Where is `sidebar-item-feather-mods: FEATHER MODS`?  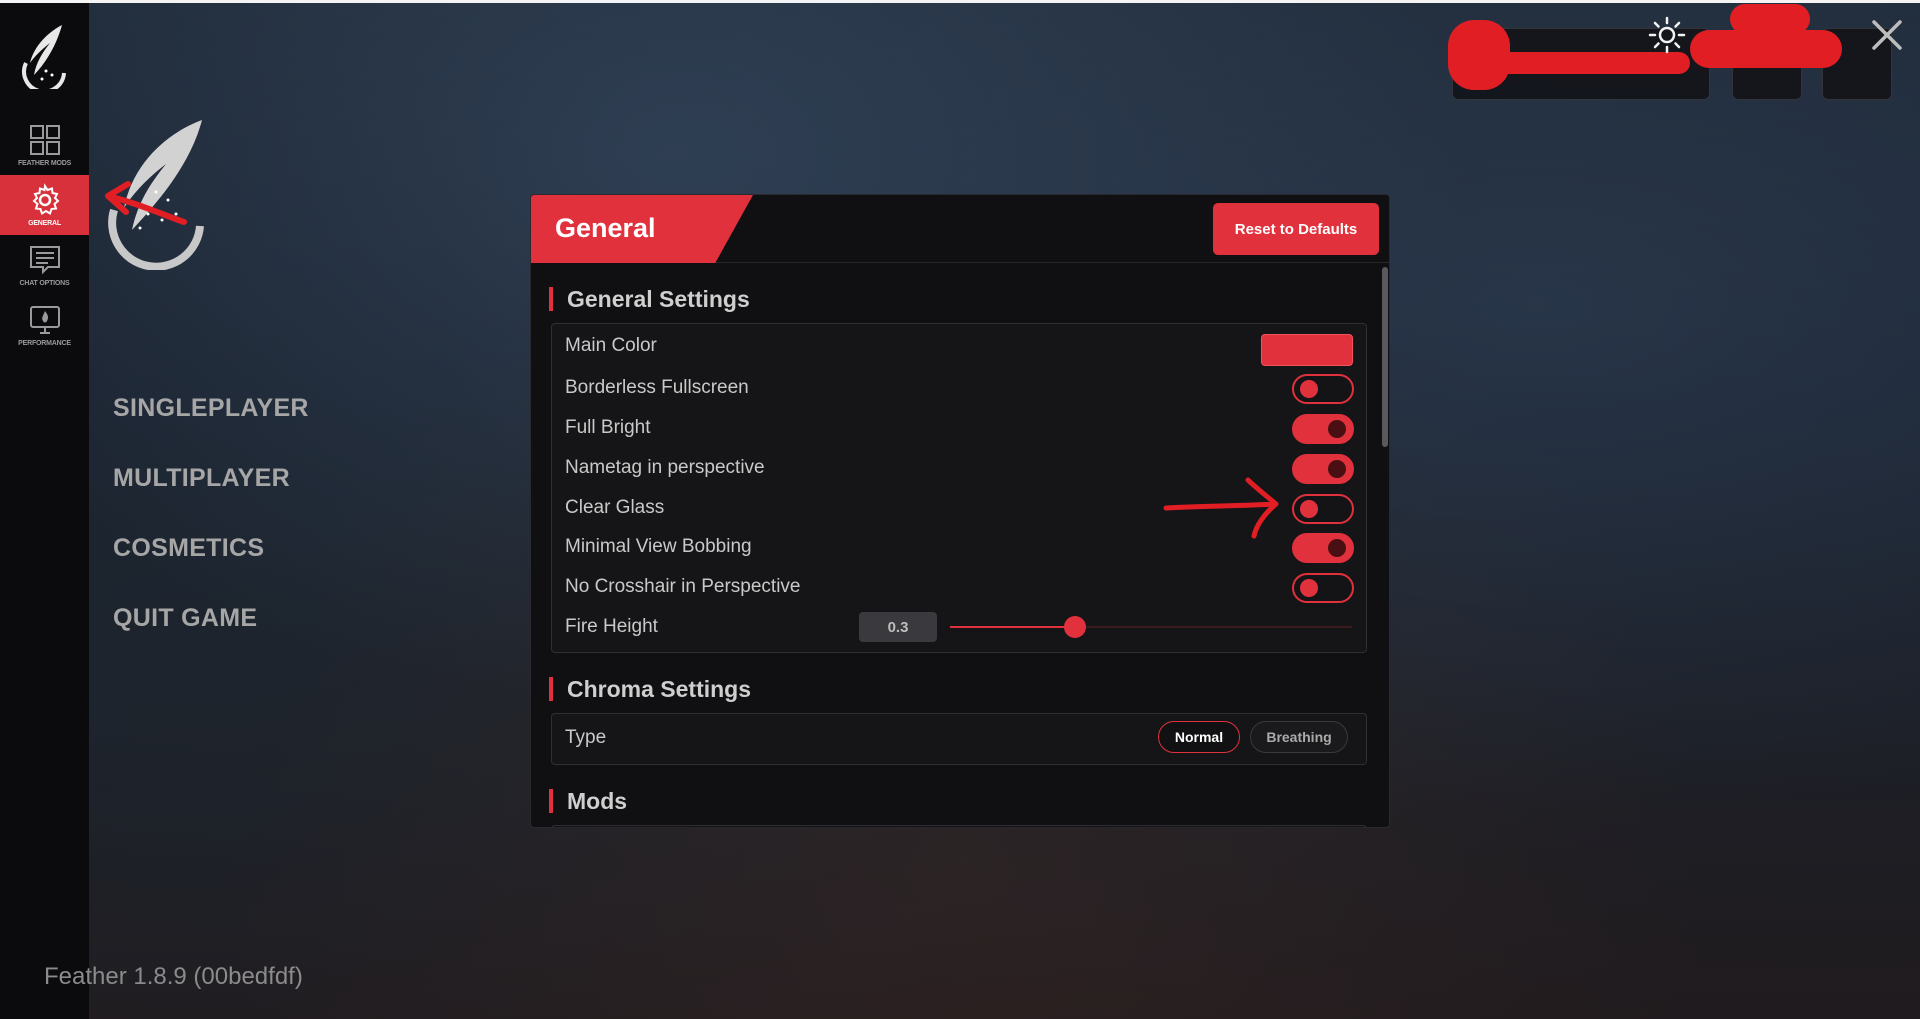
sidebar-item-feather-mods: FEATHER MODS is located at coordinates (44, 145).